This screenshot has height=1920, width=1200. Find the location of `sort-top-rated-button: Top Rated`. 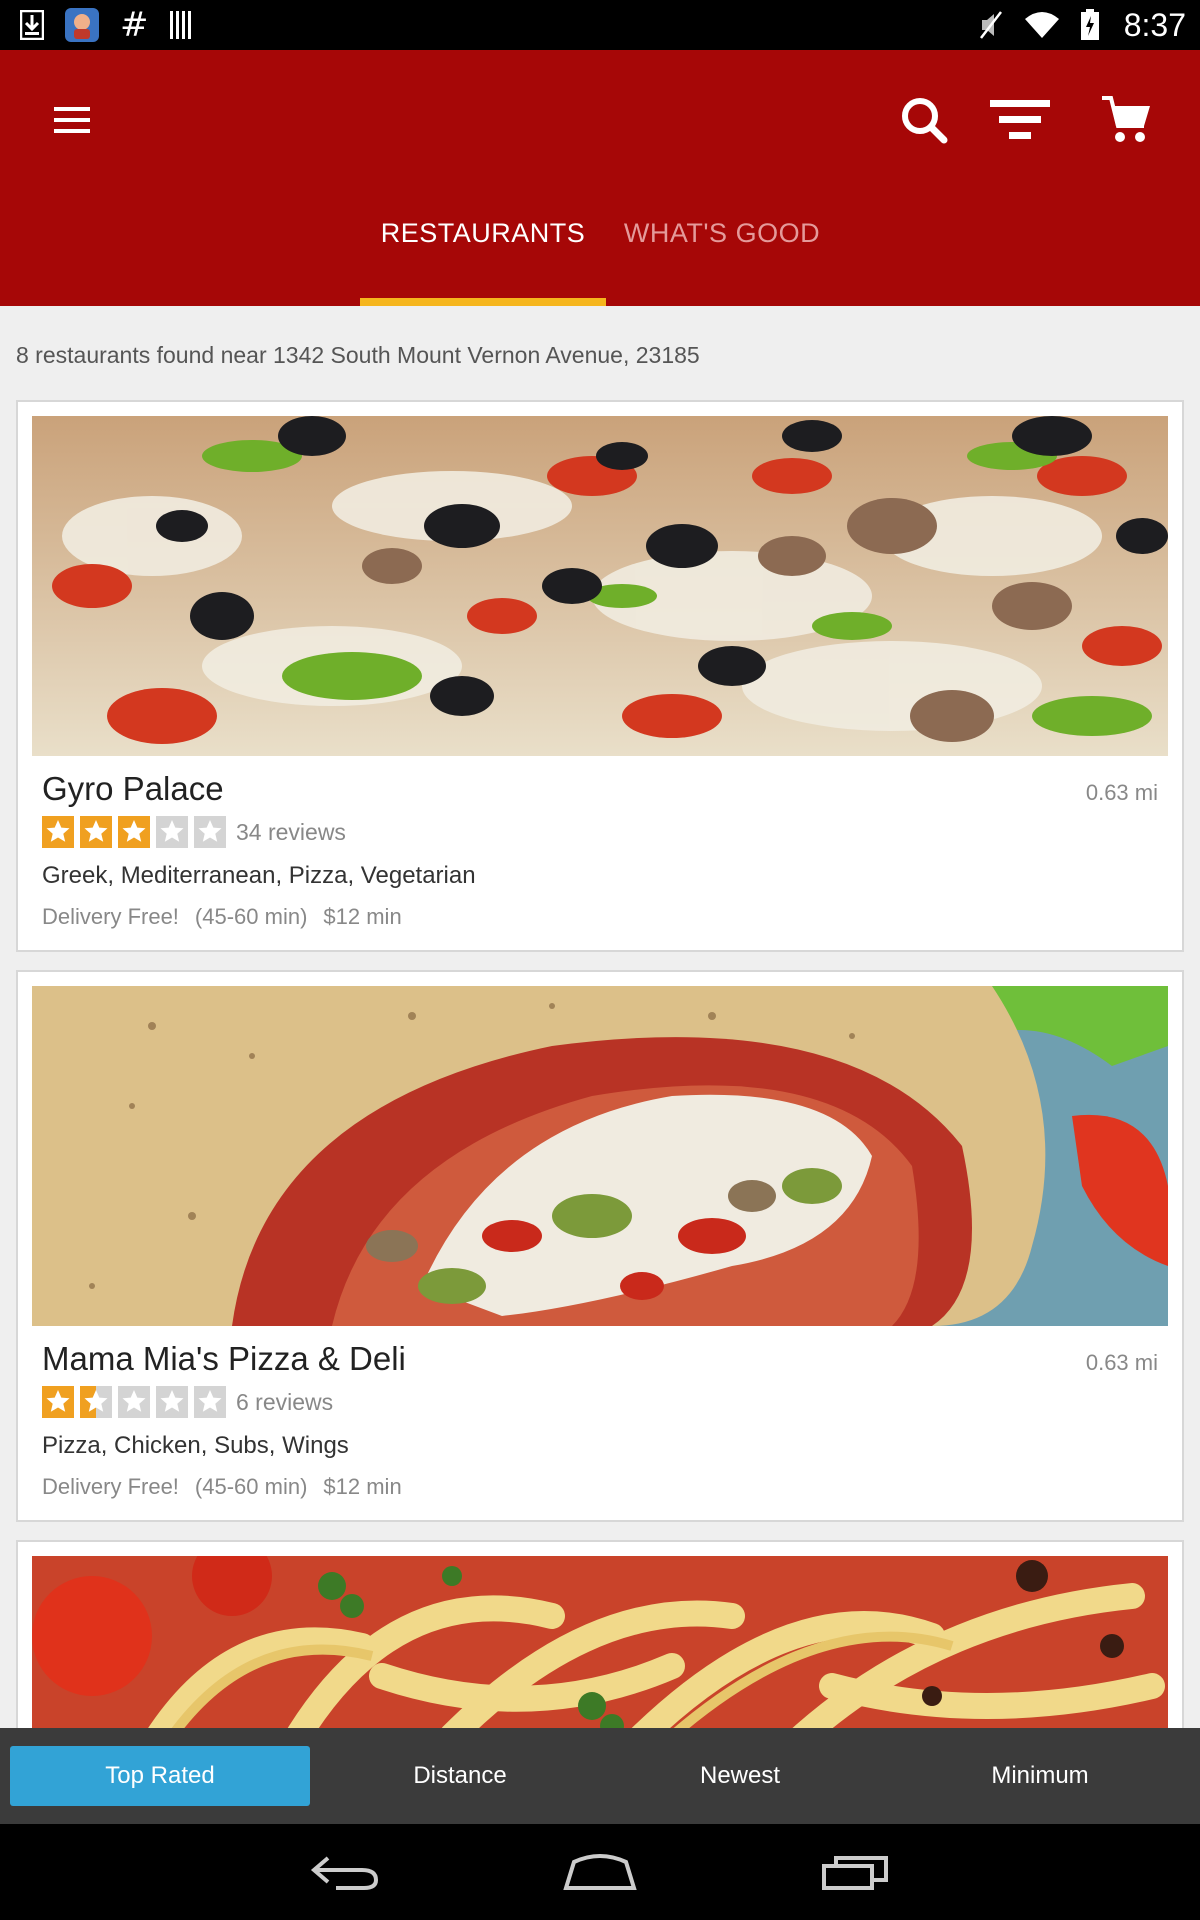

sort-top-rated-button: Top Rated is located at coordinates (160, 1776).